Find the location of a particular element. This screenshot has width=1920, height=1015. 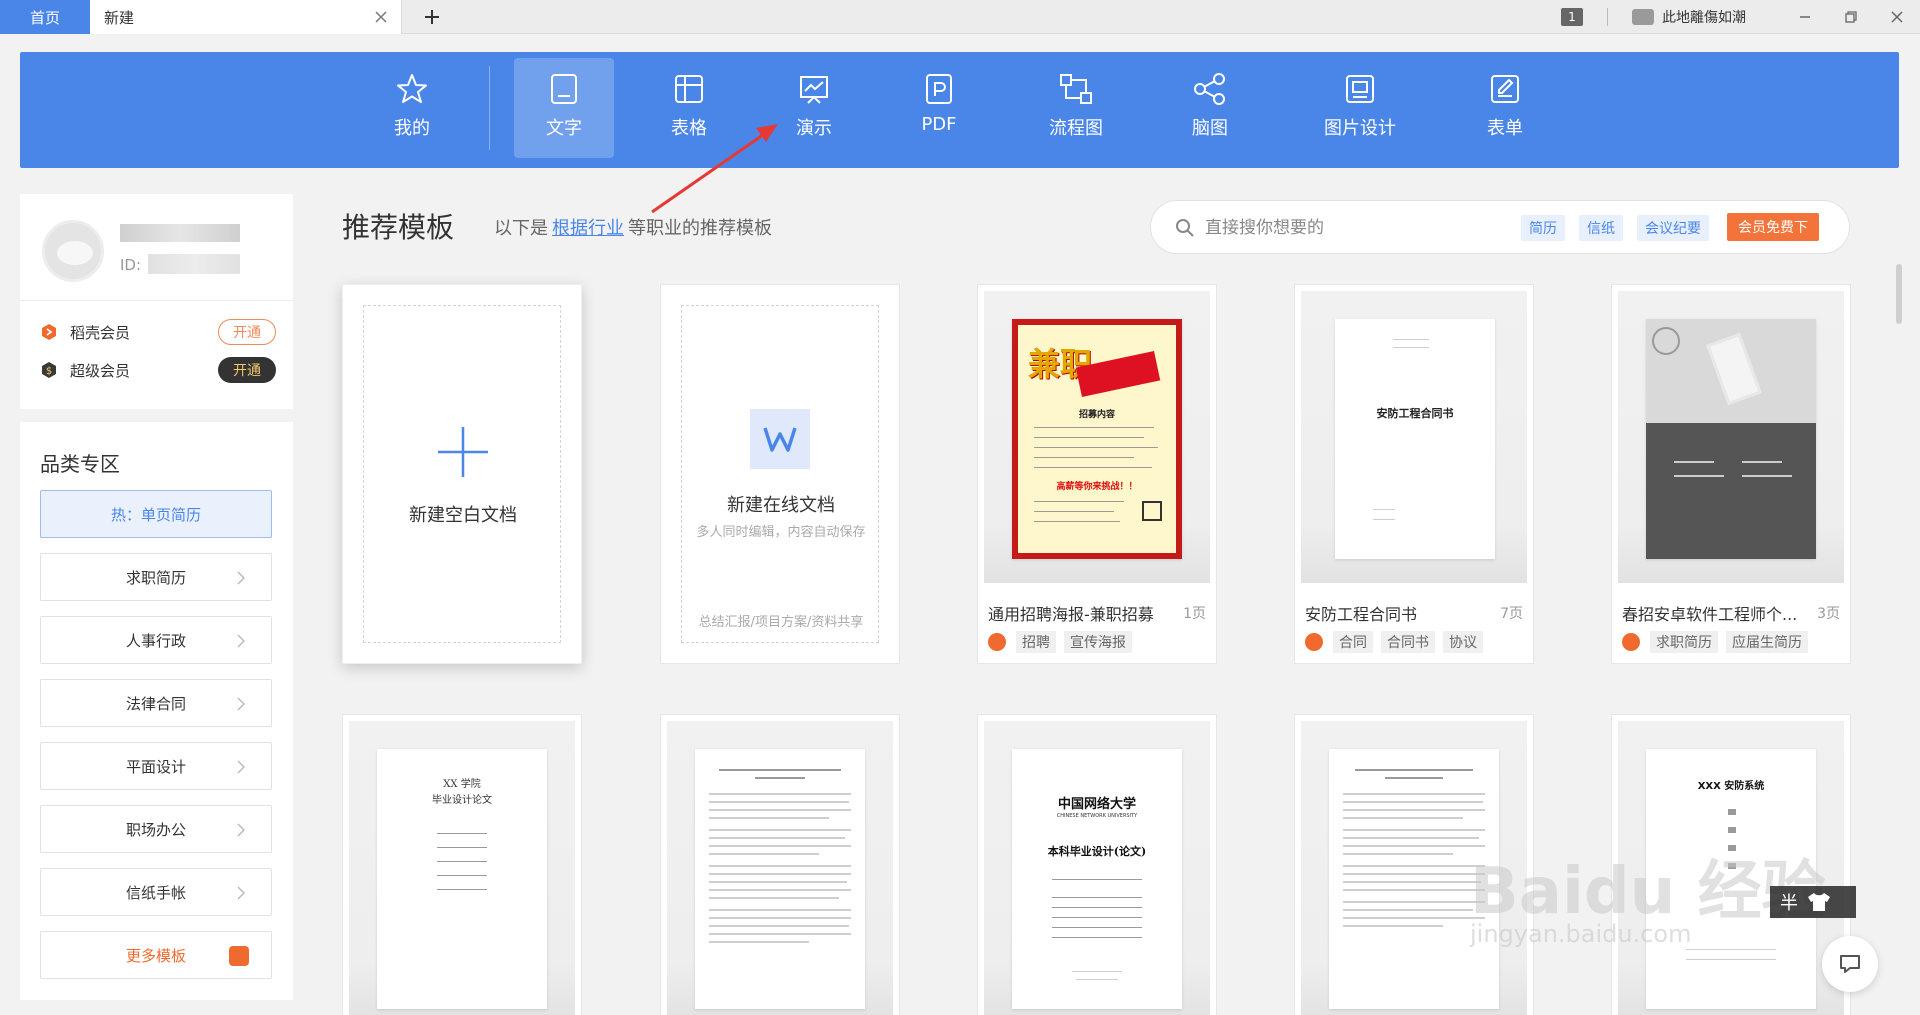

cat-label: 文字 is located at coordinates (564, 128).